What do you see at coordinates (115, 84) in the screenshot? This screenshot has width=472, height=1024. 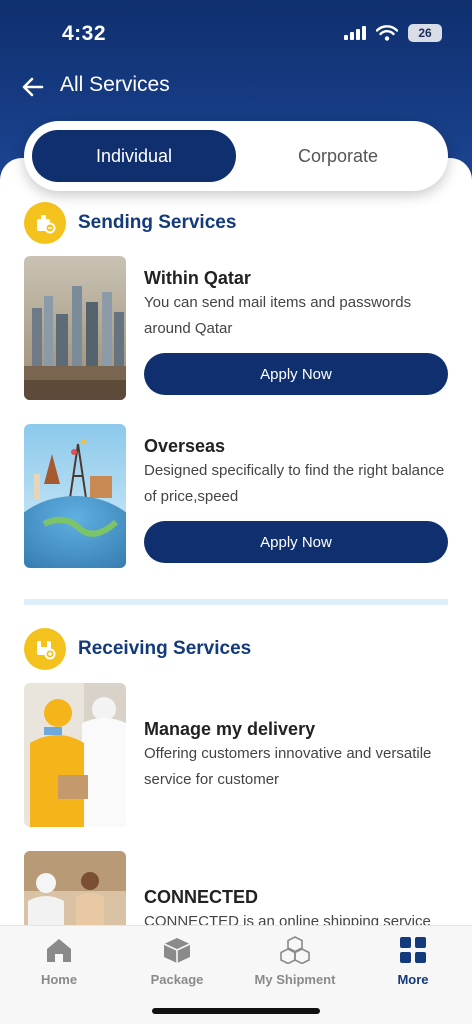 I see `page-title: All Services` at bounding box center [115, 84].